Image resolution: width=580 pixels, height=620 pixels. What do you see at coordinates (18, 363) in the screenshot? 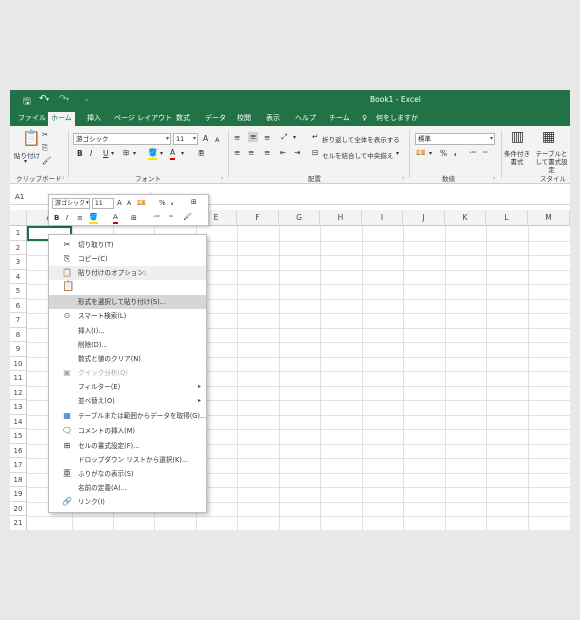
I see `row-header: 10` at bounding box center [18, 363].